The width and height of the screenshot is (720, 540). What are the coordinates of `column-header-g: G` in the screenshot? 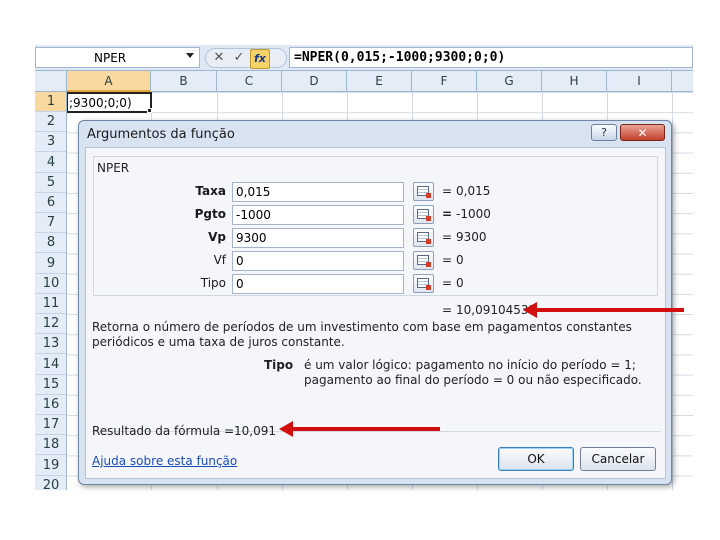 It's located at (509, 81).